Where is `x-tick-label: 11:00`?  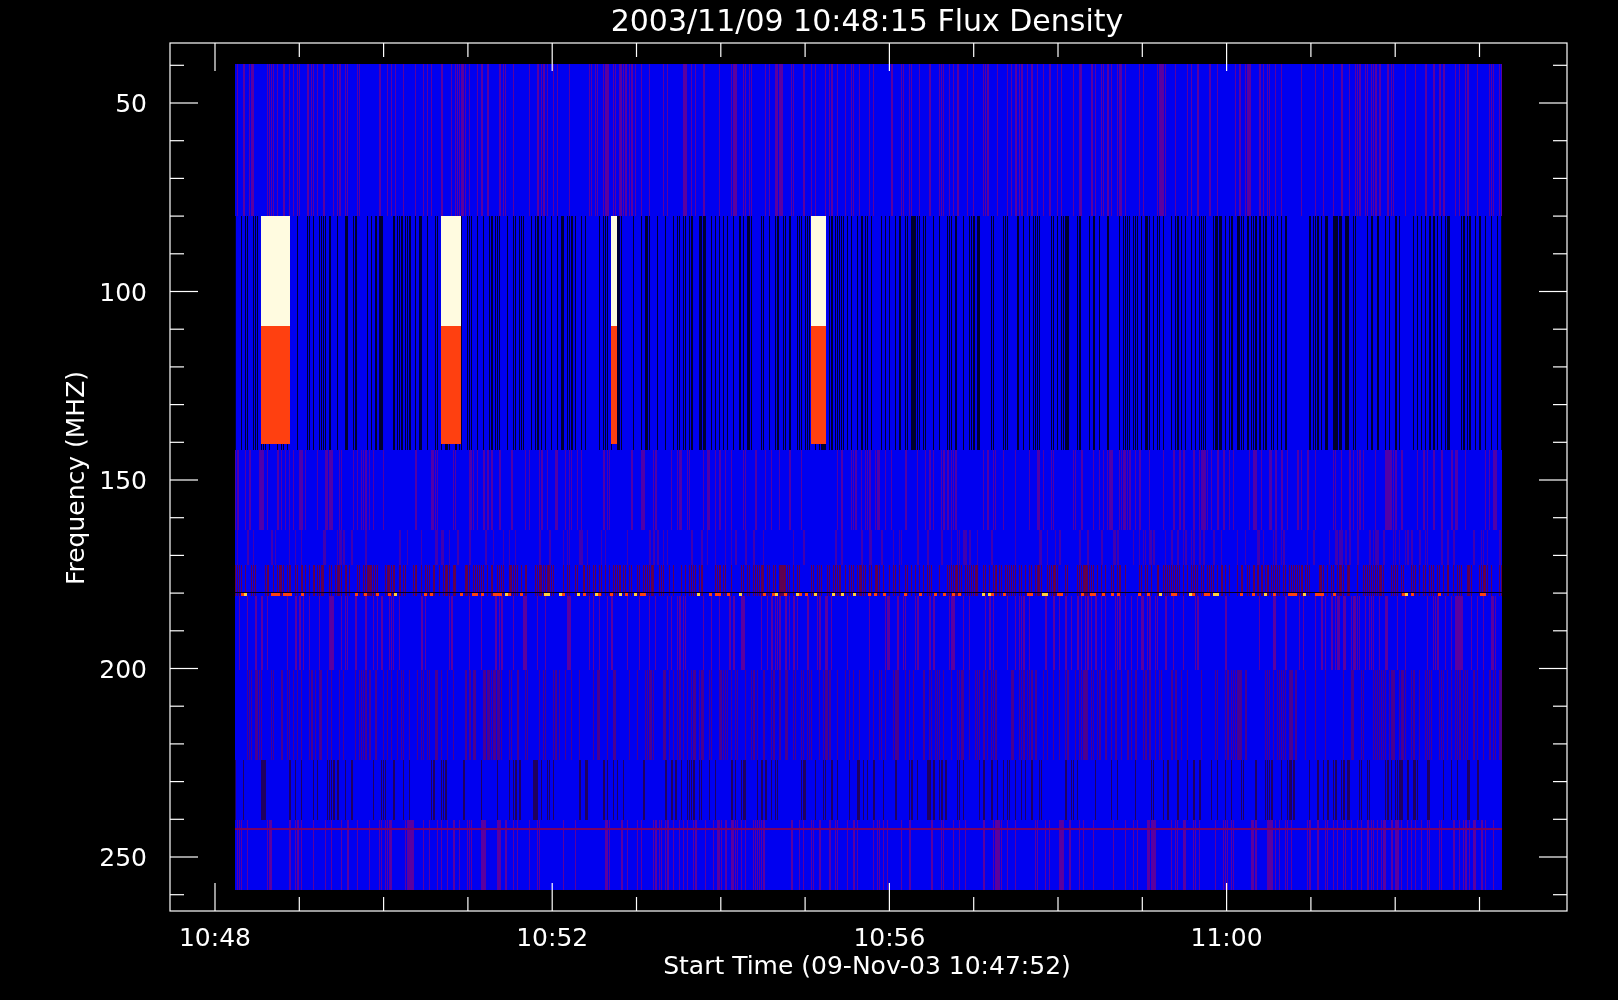 x-tick-label: 11:00 is located at coordinates (1226, 937).